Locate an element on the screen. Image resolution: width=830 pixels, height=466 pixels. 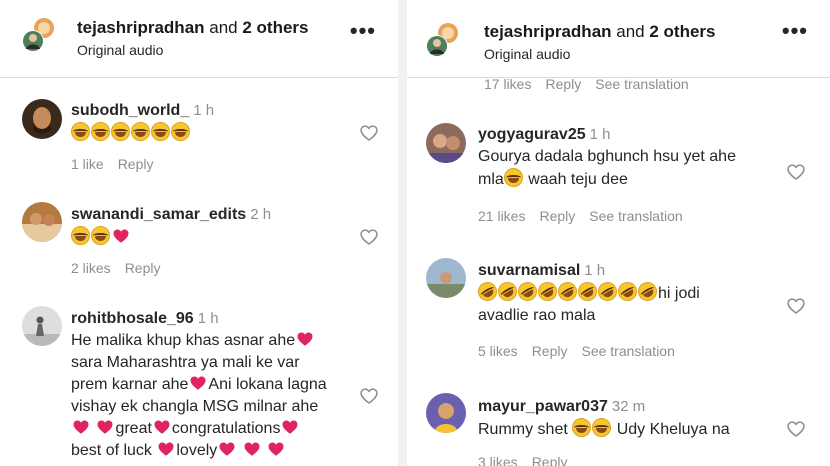
comment-text: Rummy shet Udy Kheluya na is located at coordinates (604, 429).